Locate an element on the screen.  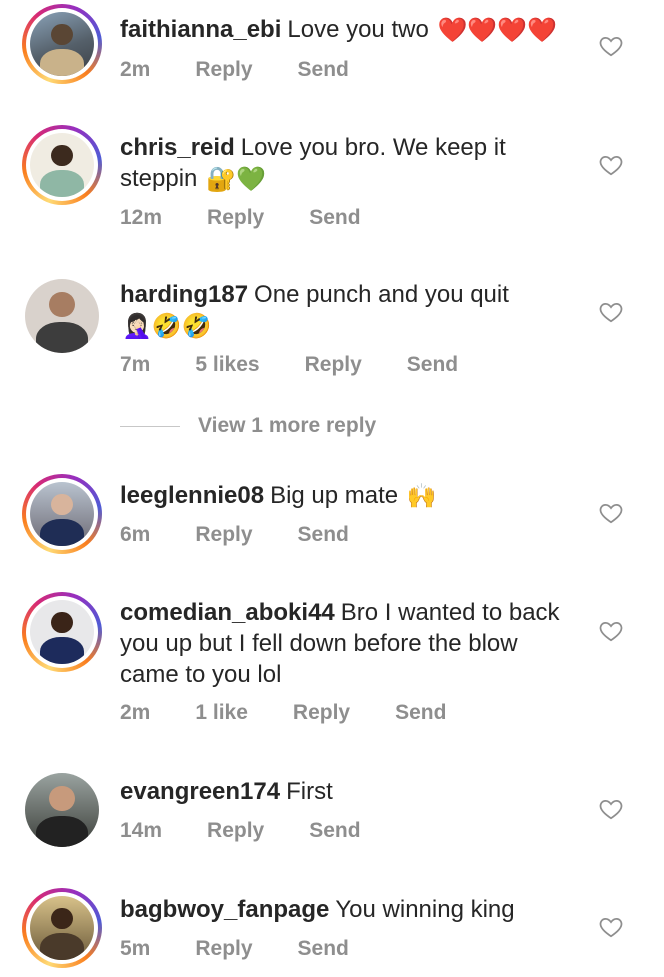
comment-body: Love you two is located at coordinates (358, 29).